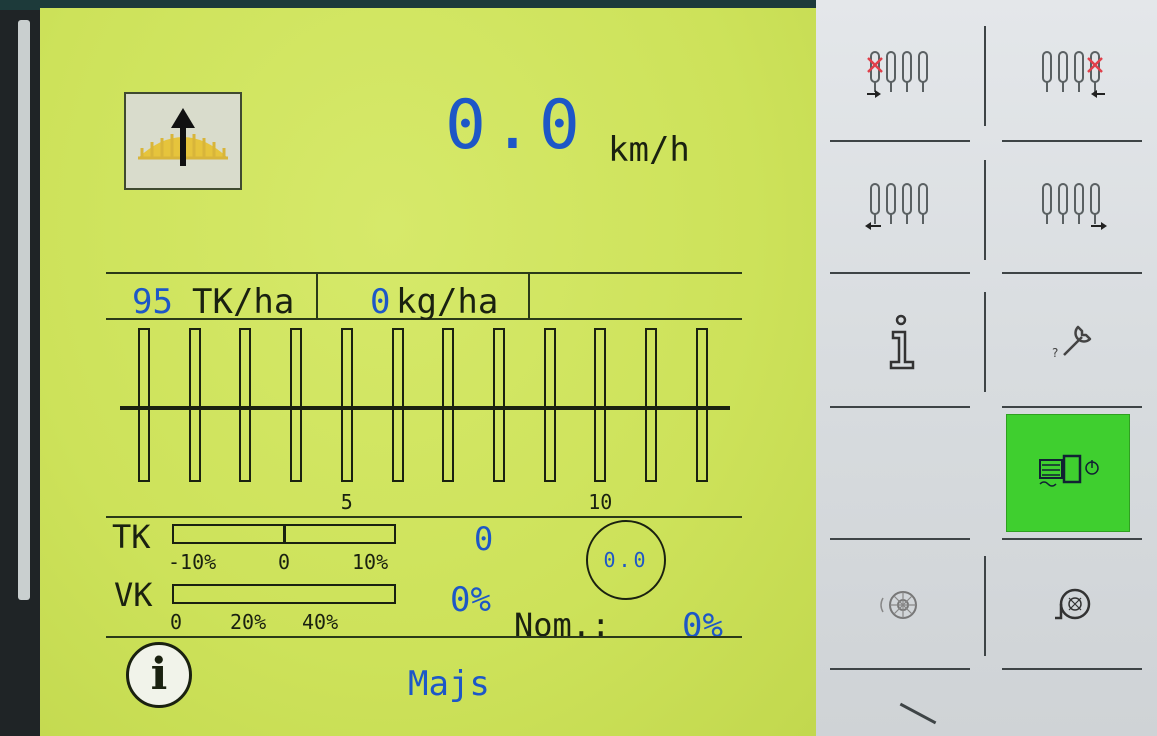  I want to click on key-divider-h1a, so click(900, 141).